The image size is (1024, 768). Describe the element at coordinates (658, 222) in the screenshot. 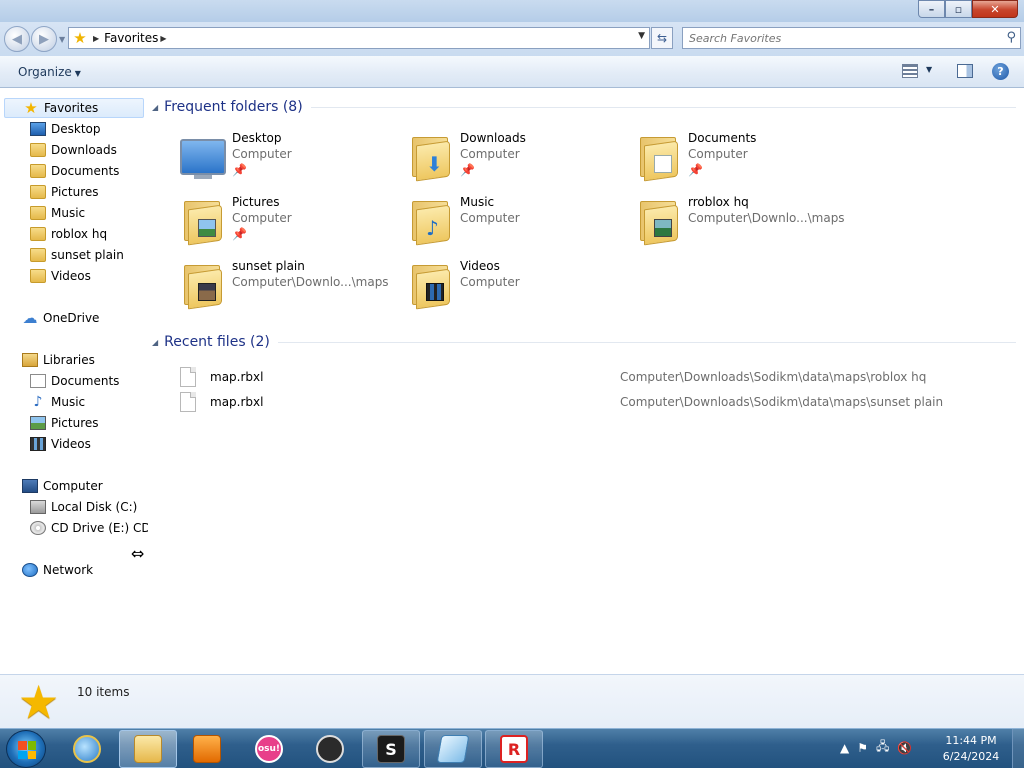

I see `map-folder-icon` at that location.